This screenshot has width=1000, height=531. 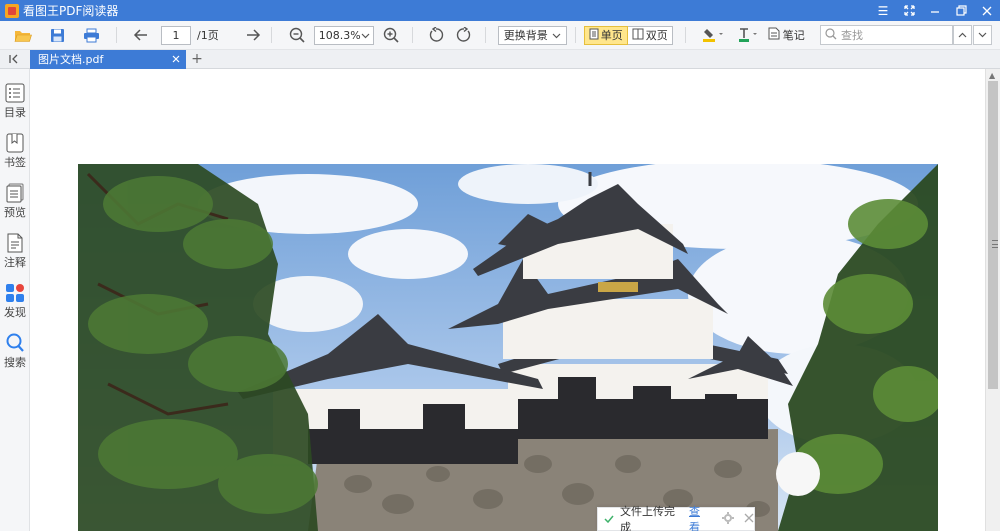 What do you see at coordinates (611, 35) in the screenshot?
I see `single-page-label: 单页` at bounding box center [611, 35].